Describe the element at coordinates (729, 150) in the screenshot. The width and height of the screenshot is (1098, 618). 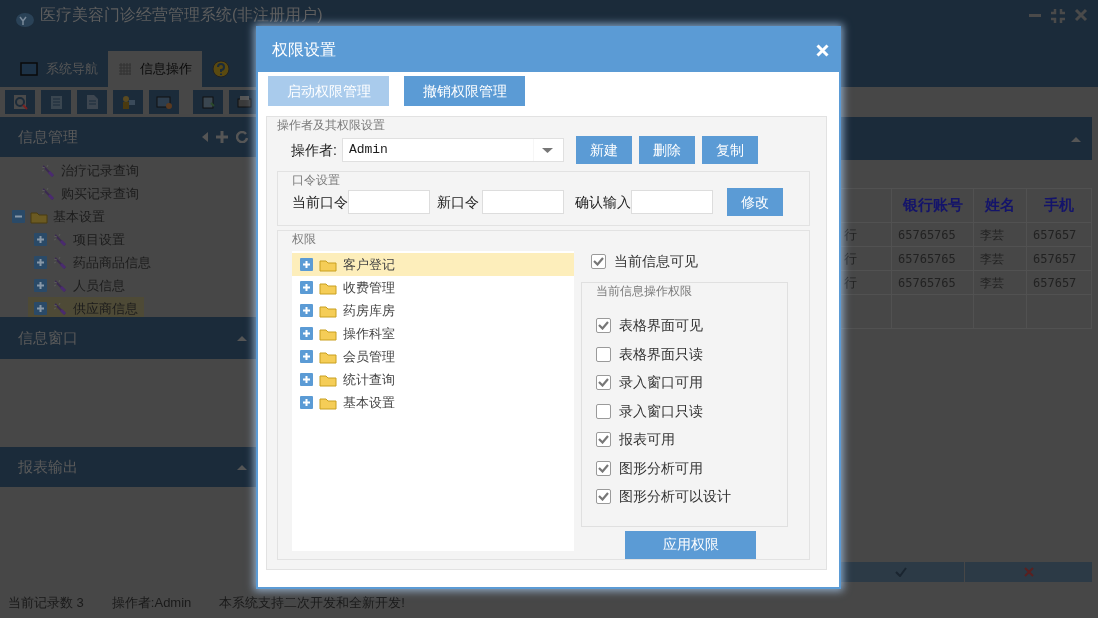
I see `action-button: 复制` at that location.